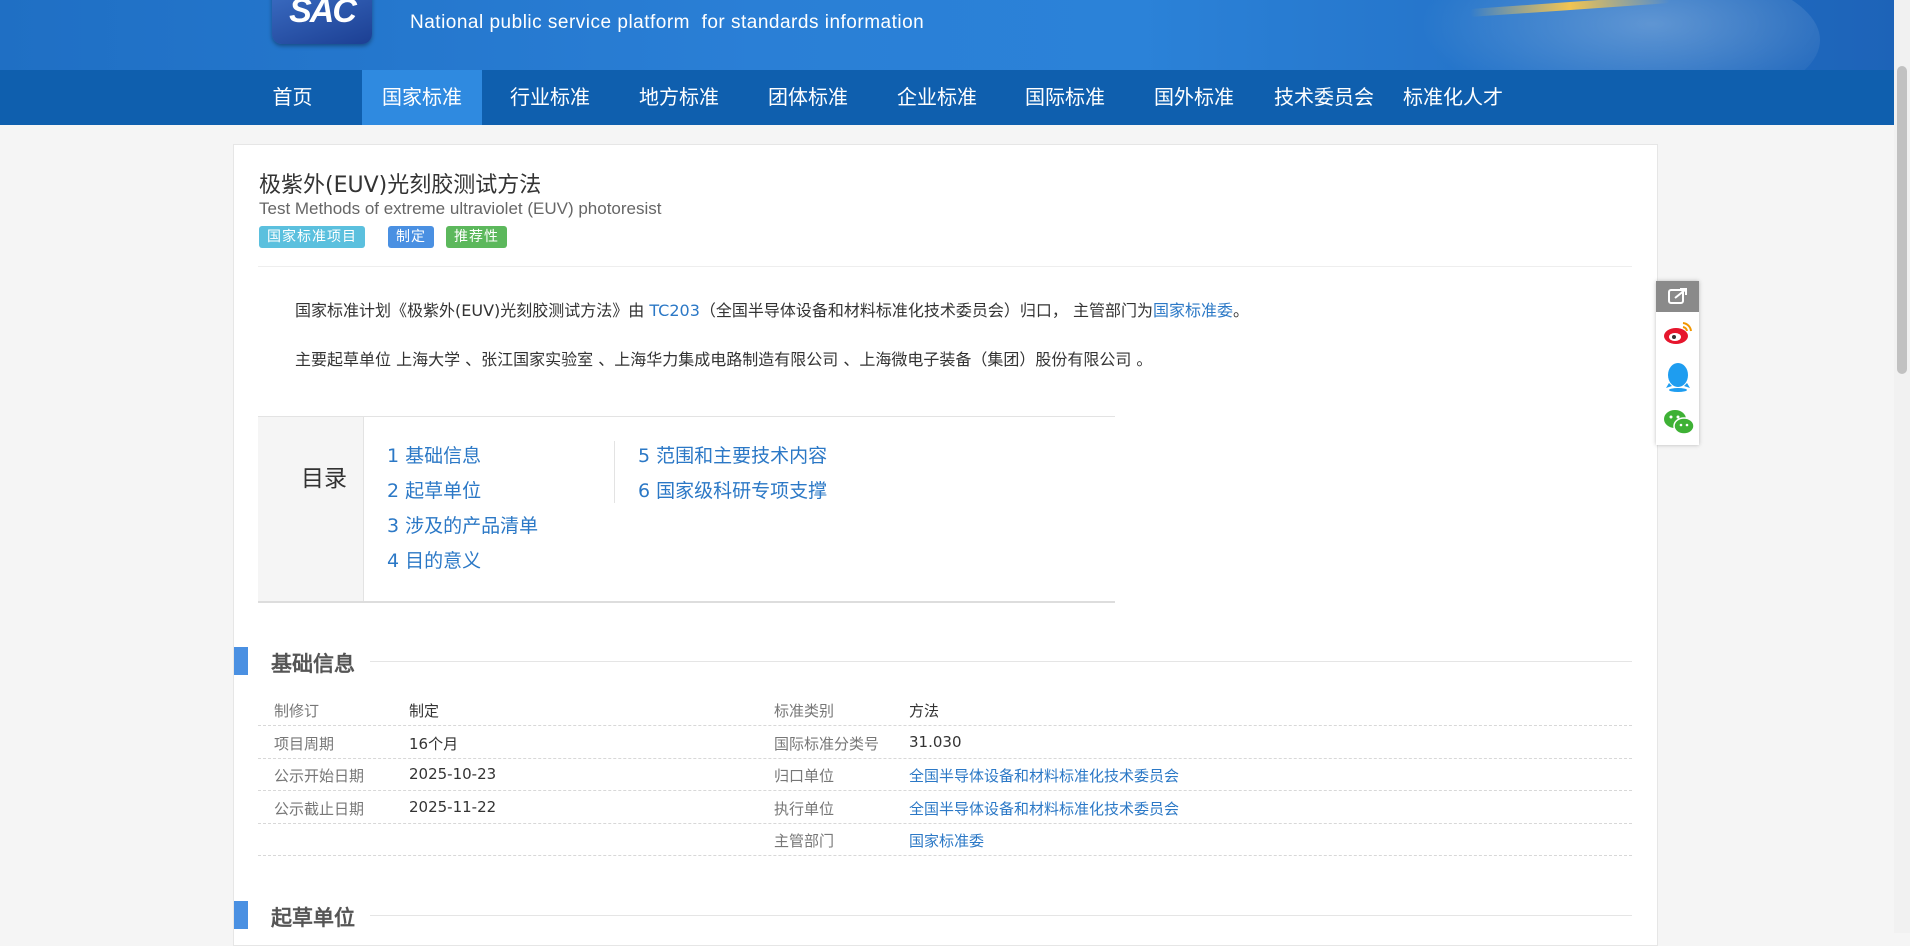 The height and width of the screenshot is (946, 1910). What do you see at coordinates (935, 742) in the screenshot?
I see `value-ics: 31.030` at bounding box center [935, 742].